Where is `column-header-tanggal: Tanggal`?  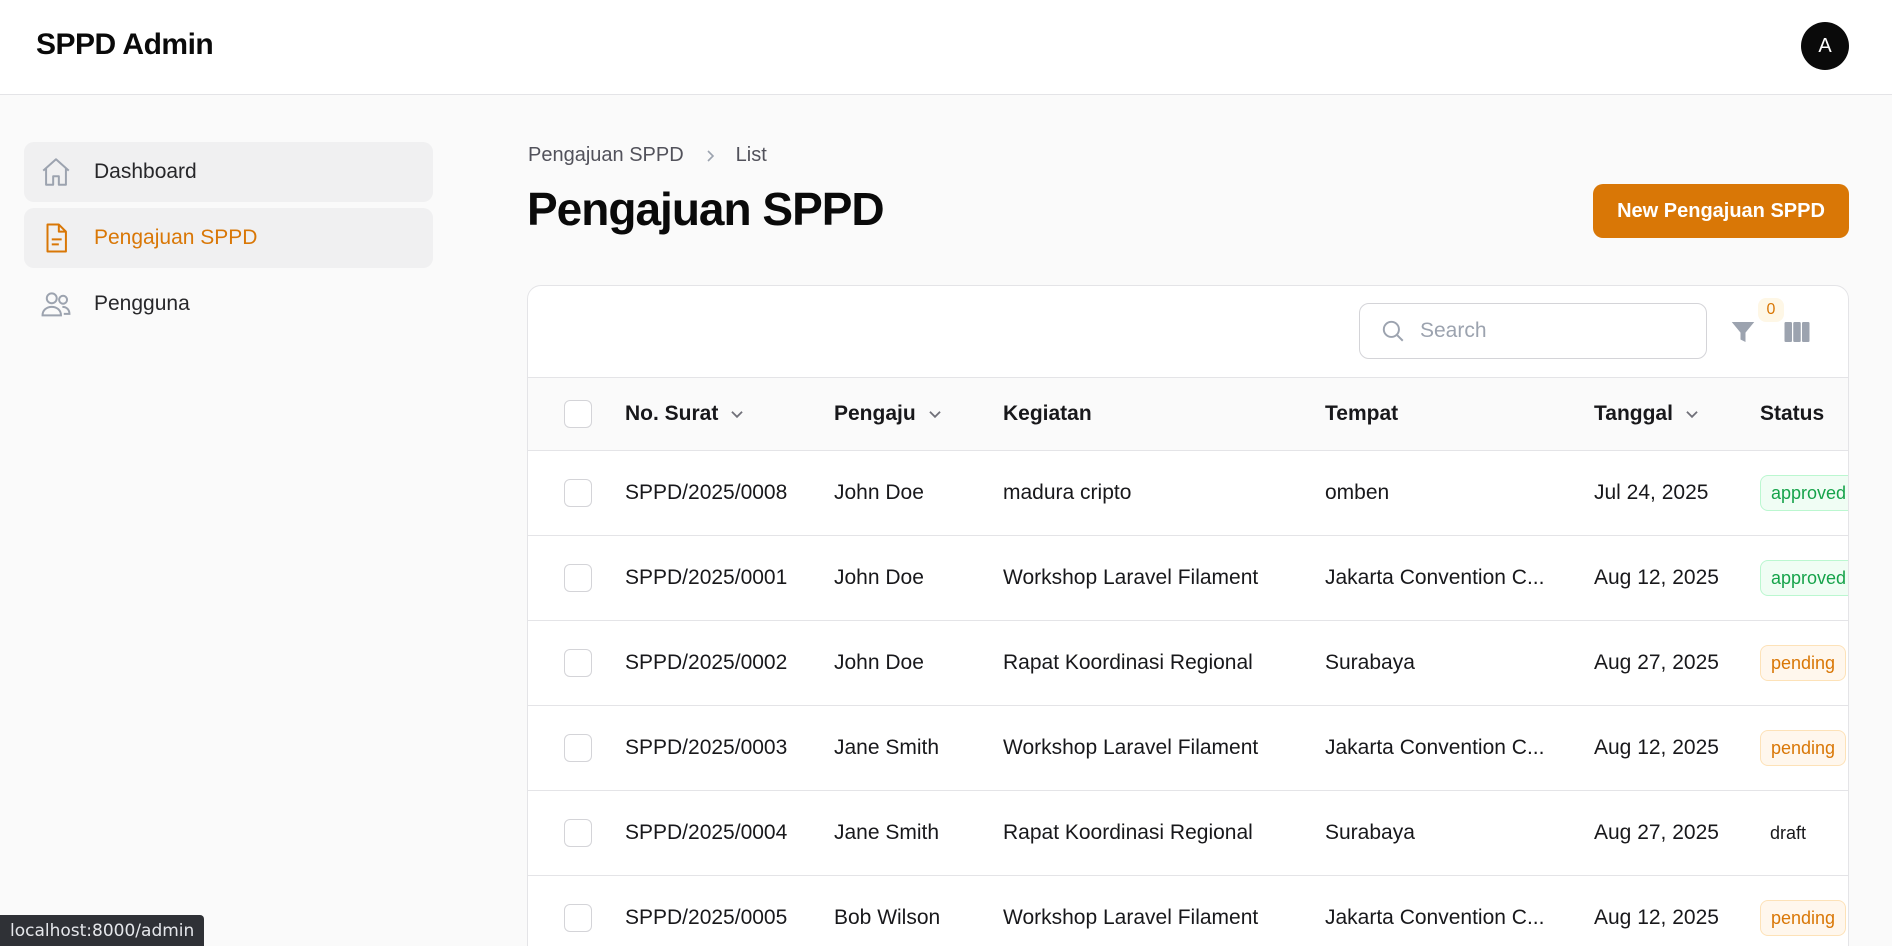 column-header-tanggal: Tanggal is located at coordinates (1647, 414).